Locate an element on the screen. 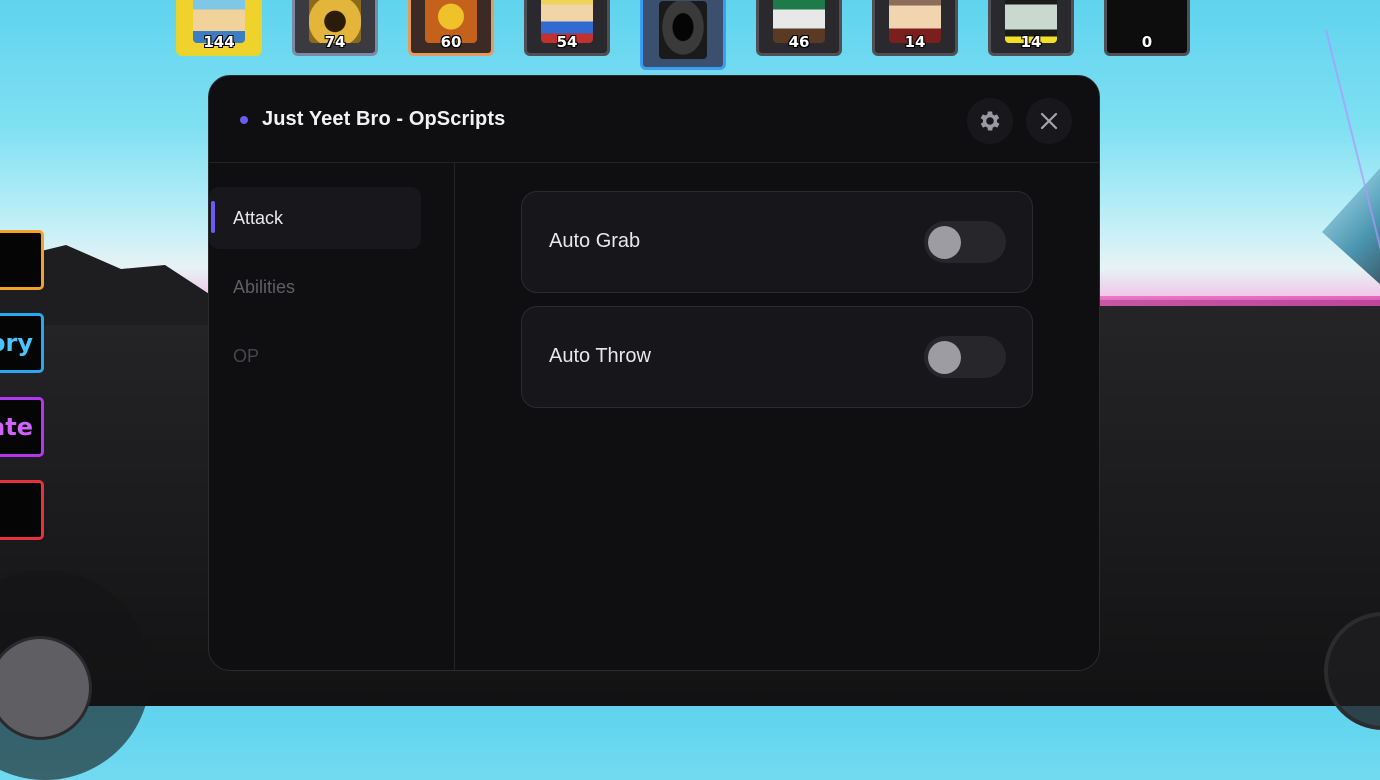 The image size is (1380, 780). toggle-label: Auto Grab is located at coordinates (595, 241).